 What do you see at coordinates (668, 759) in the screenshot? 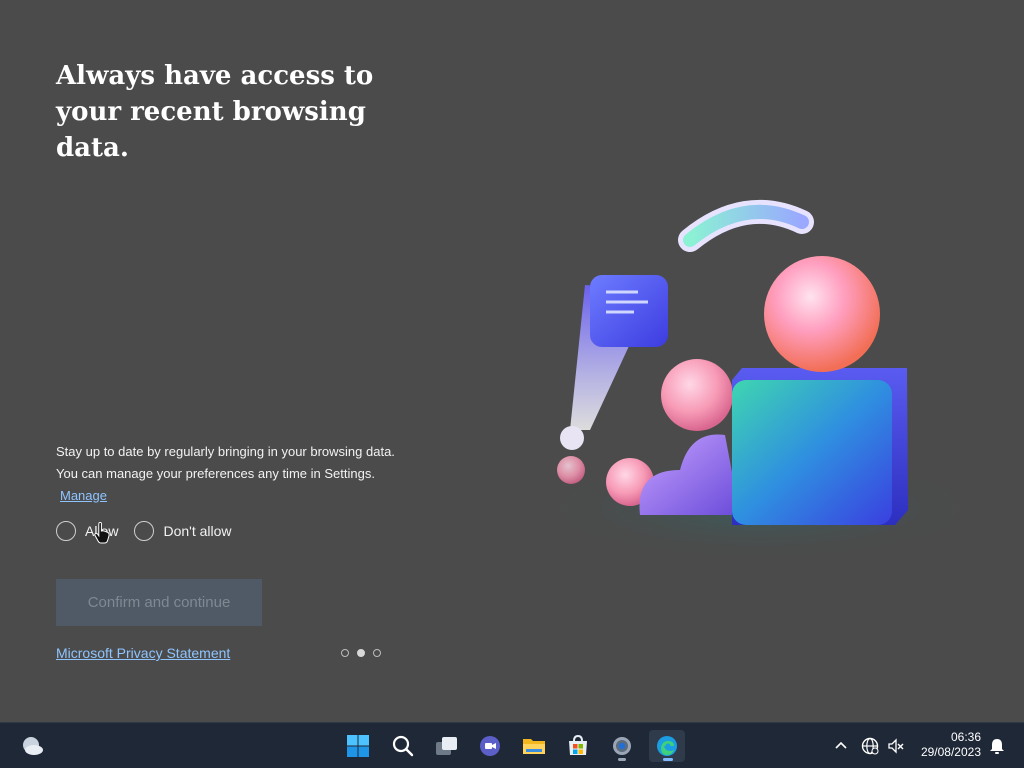
I see `active-indicator` at bounding box center [668, 759].